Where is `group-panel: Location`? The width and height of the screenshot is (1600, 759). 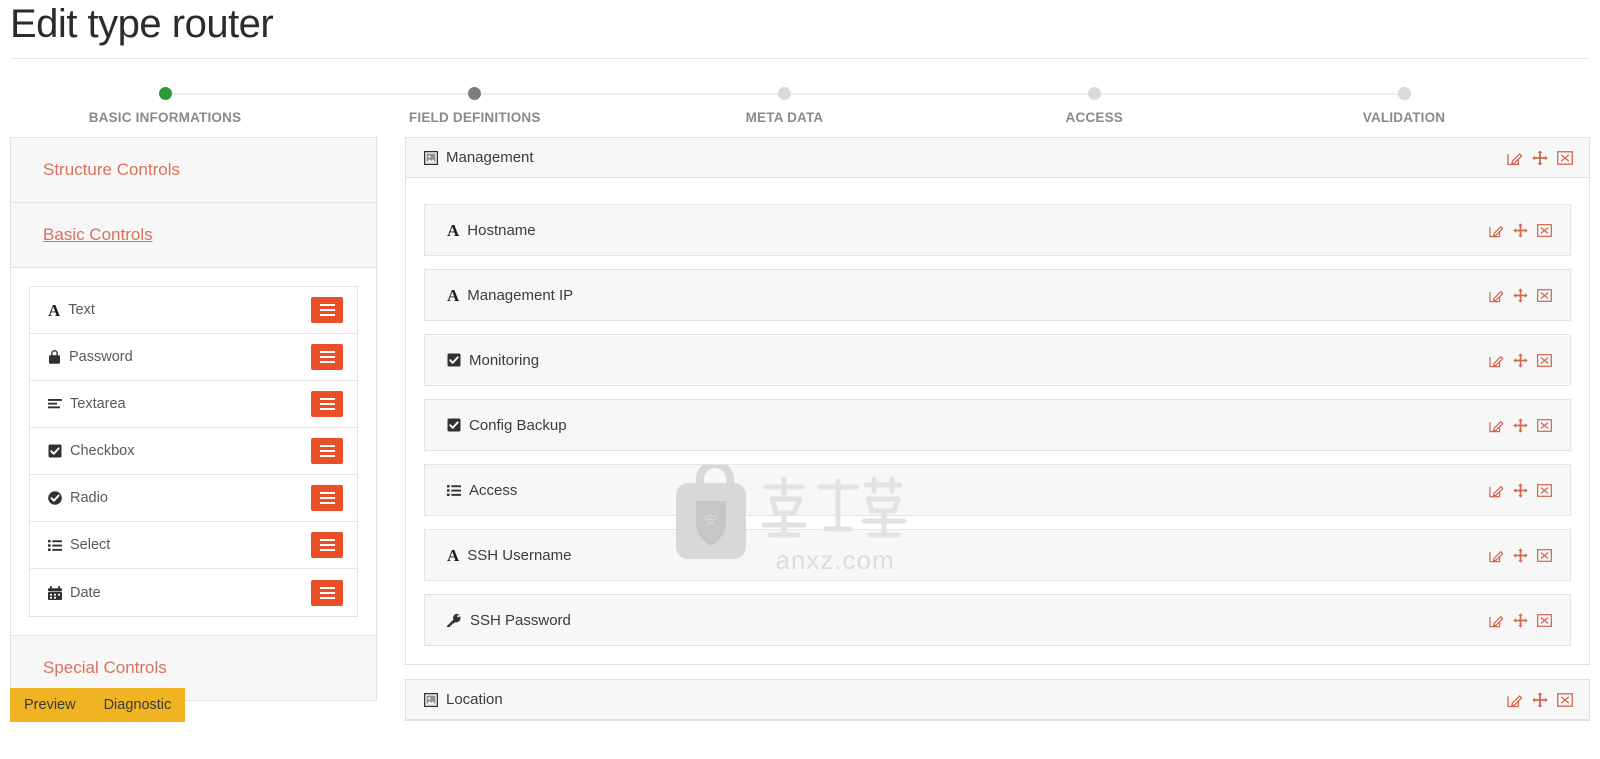 group-panel: Location is located at coordinates (997, 700).